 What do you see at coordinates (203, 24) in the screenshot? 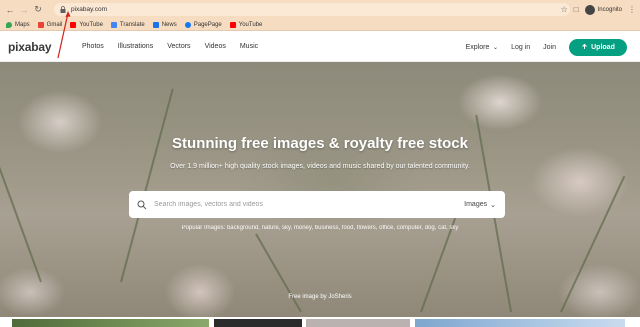
I see `bookmark-pagepage: PagePage` at bounding box center [203, 24].